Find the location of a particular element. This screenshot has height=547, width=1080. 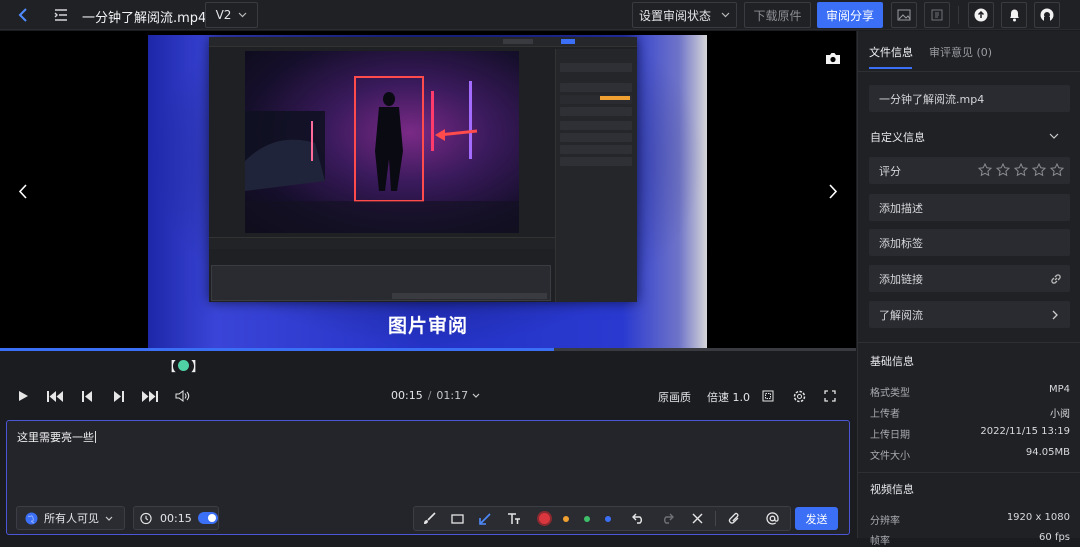

marker-bracket-left: 【 is located at coordinates (170, 367).